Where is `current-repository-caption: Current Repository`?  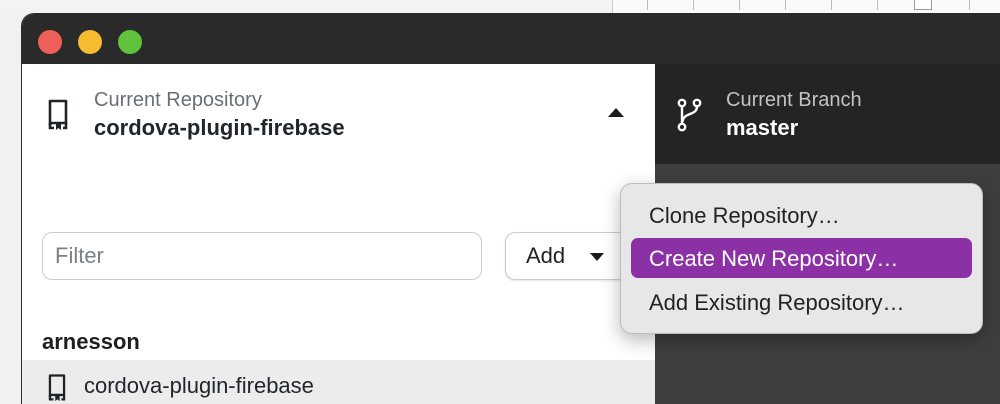 current-repository-caption: Current Repository is located at coordinates (178, 100).